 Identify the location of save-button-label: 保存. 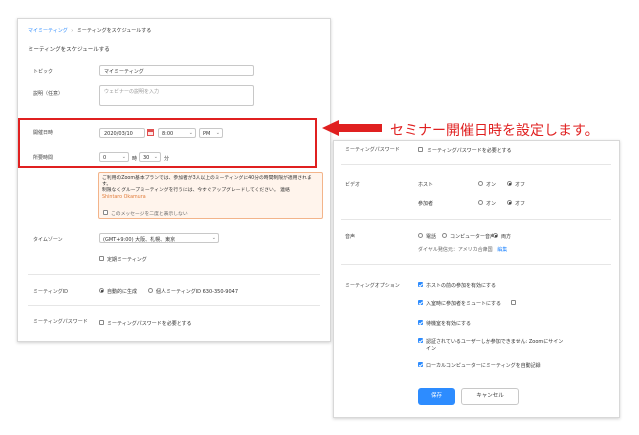
(436, 396).